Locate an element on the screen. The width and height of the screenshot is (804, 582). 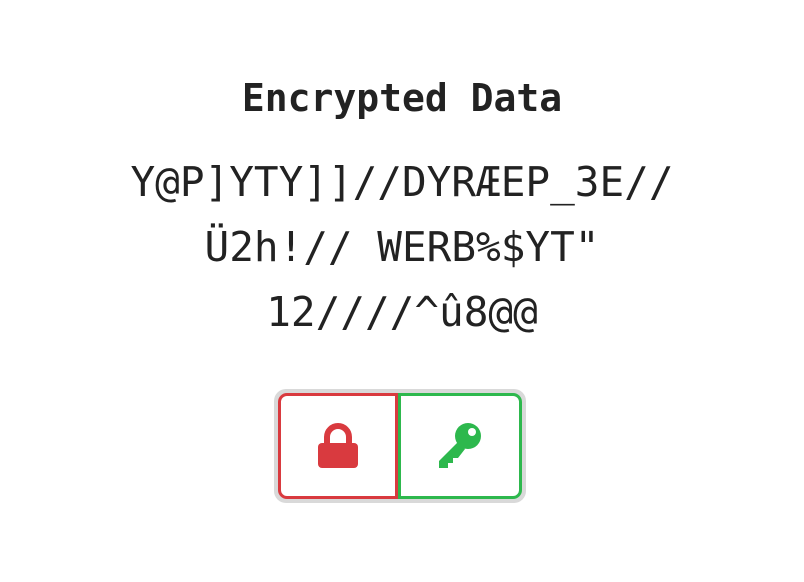
action-button-group is located at coordinates (400, 446).